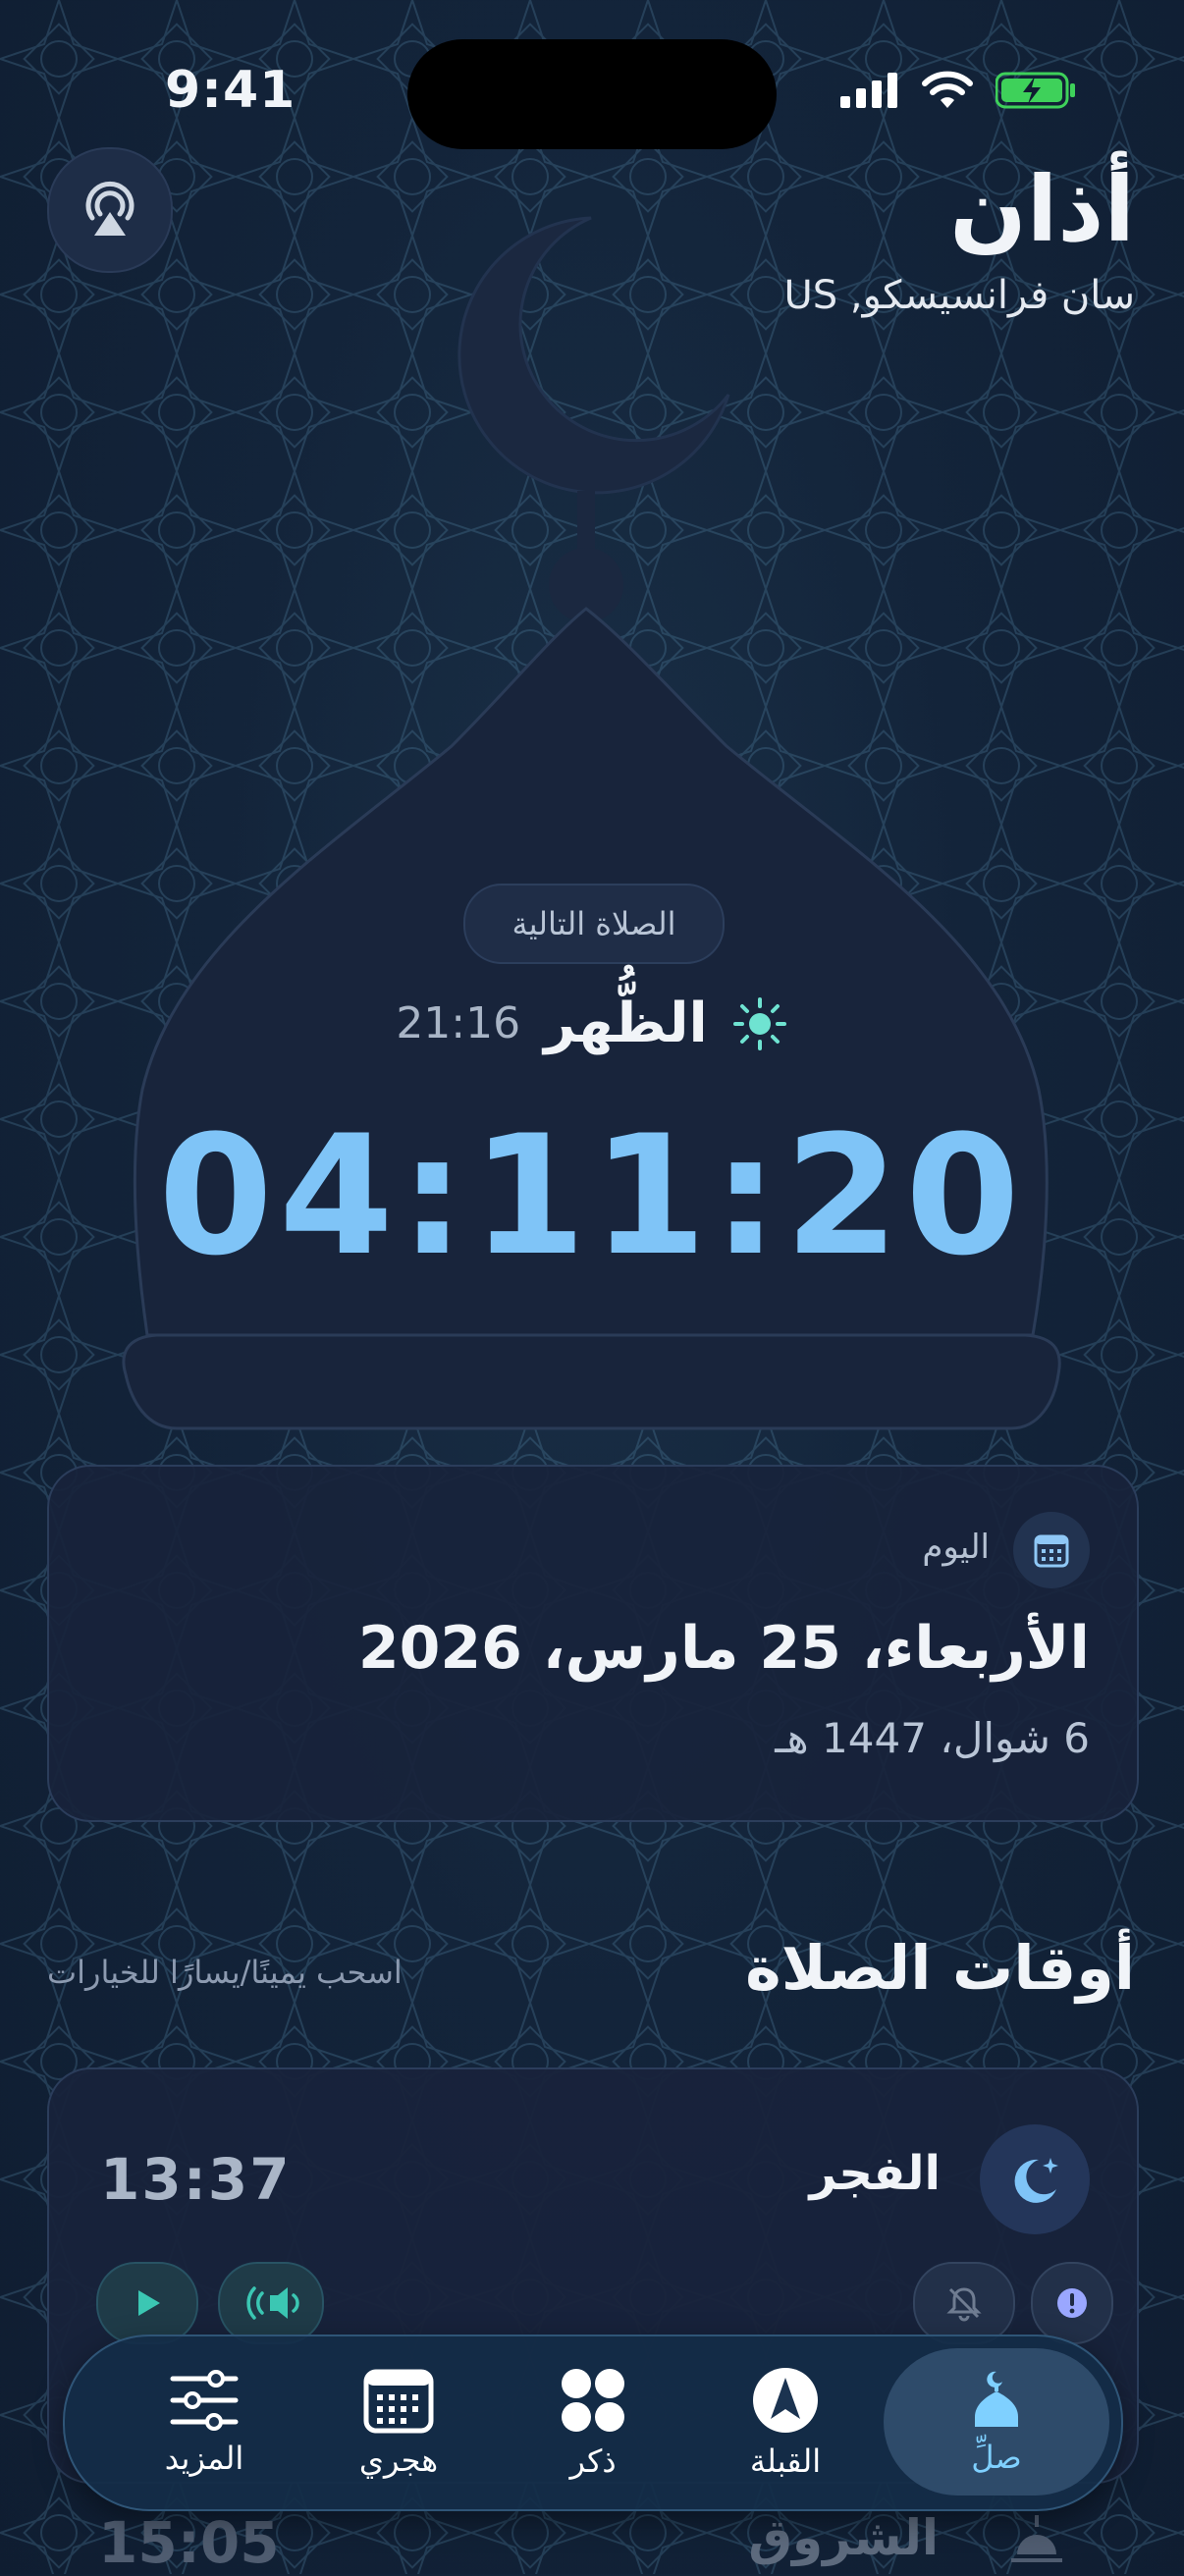  I want to click on sunrise-icon, so click(1036, 2538).